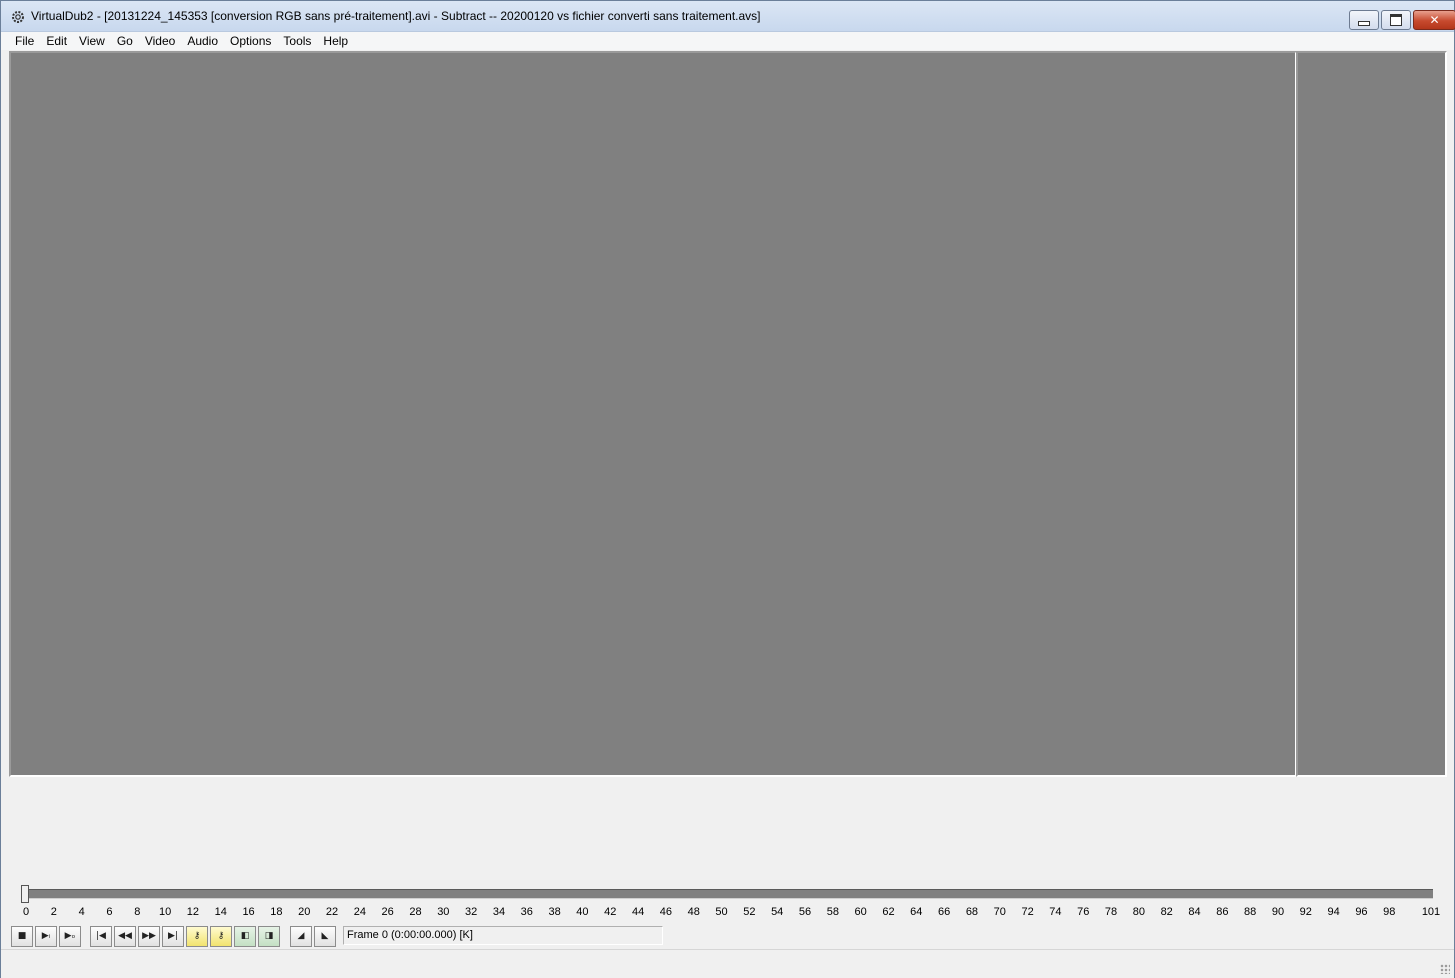  I want to click on tick-label: 30, so click(443, 912).